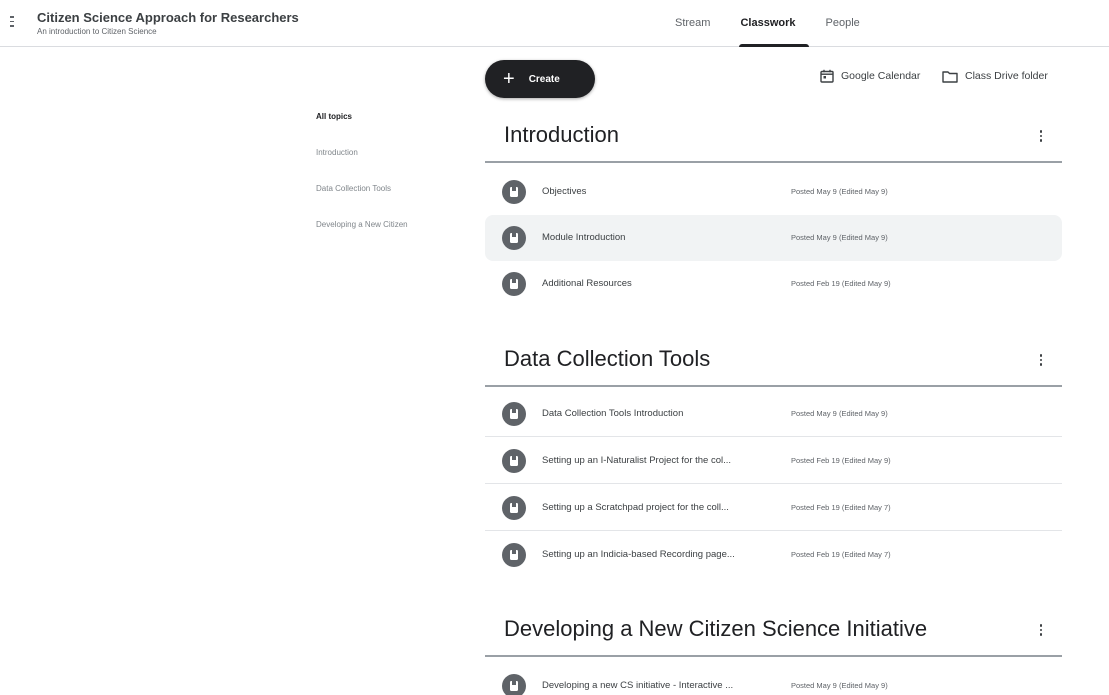 Image resolution: width=1109 pixels, height=695 pixels. Describe the element at coordinates (168, 17) in the screenshot. I see `class-title: Citizen Science Approach for Researchers` at that location.